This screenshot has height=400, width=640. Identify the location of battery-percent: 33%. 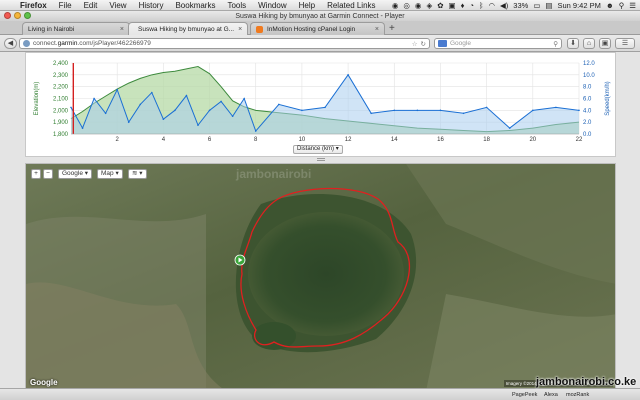
(520, 5).